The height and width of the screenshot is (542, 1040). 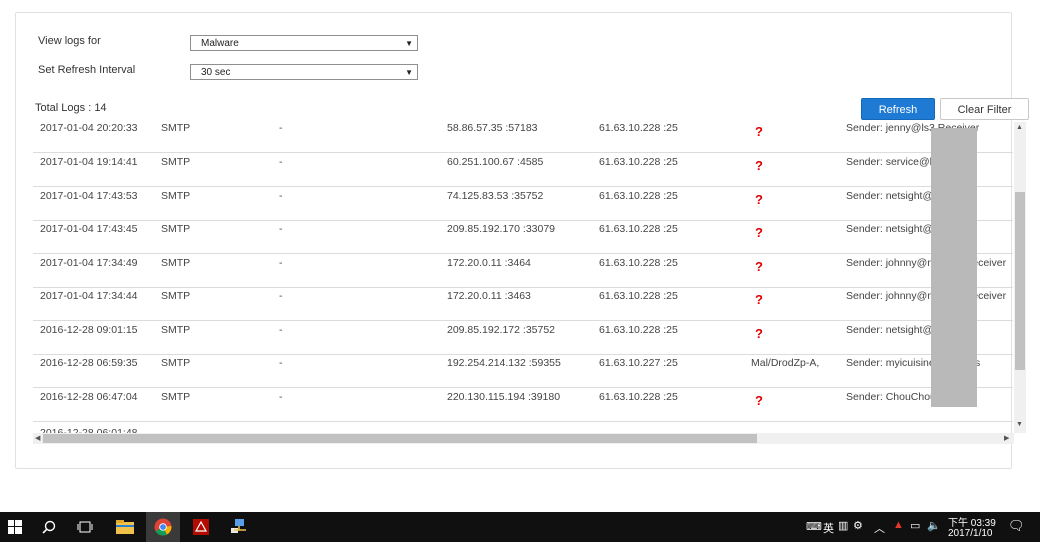 I want to click on date-cell: 2016-12-28 06:59:35, so click(x=89, y=363).